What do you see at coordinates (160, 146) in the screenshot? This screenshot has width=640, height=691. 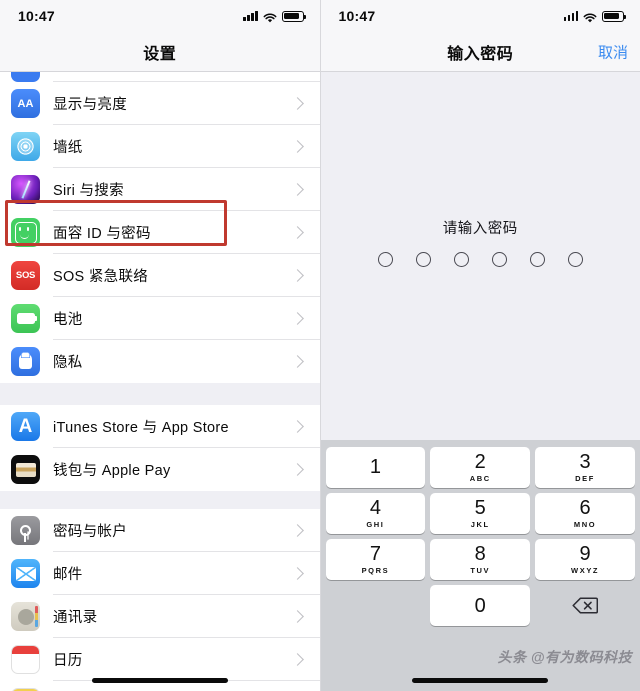 I see `sidebar-item-wallpaper: 墙纸` at bounding box center [160, 146].